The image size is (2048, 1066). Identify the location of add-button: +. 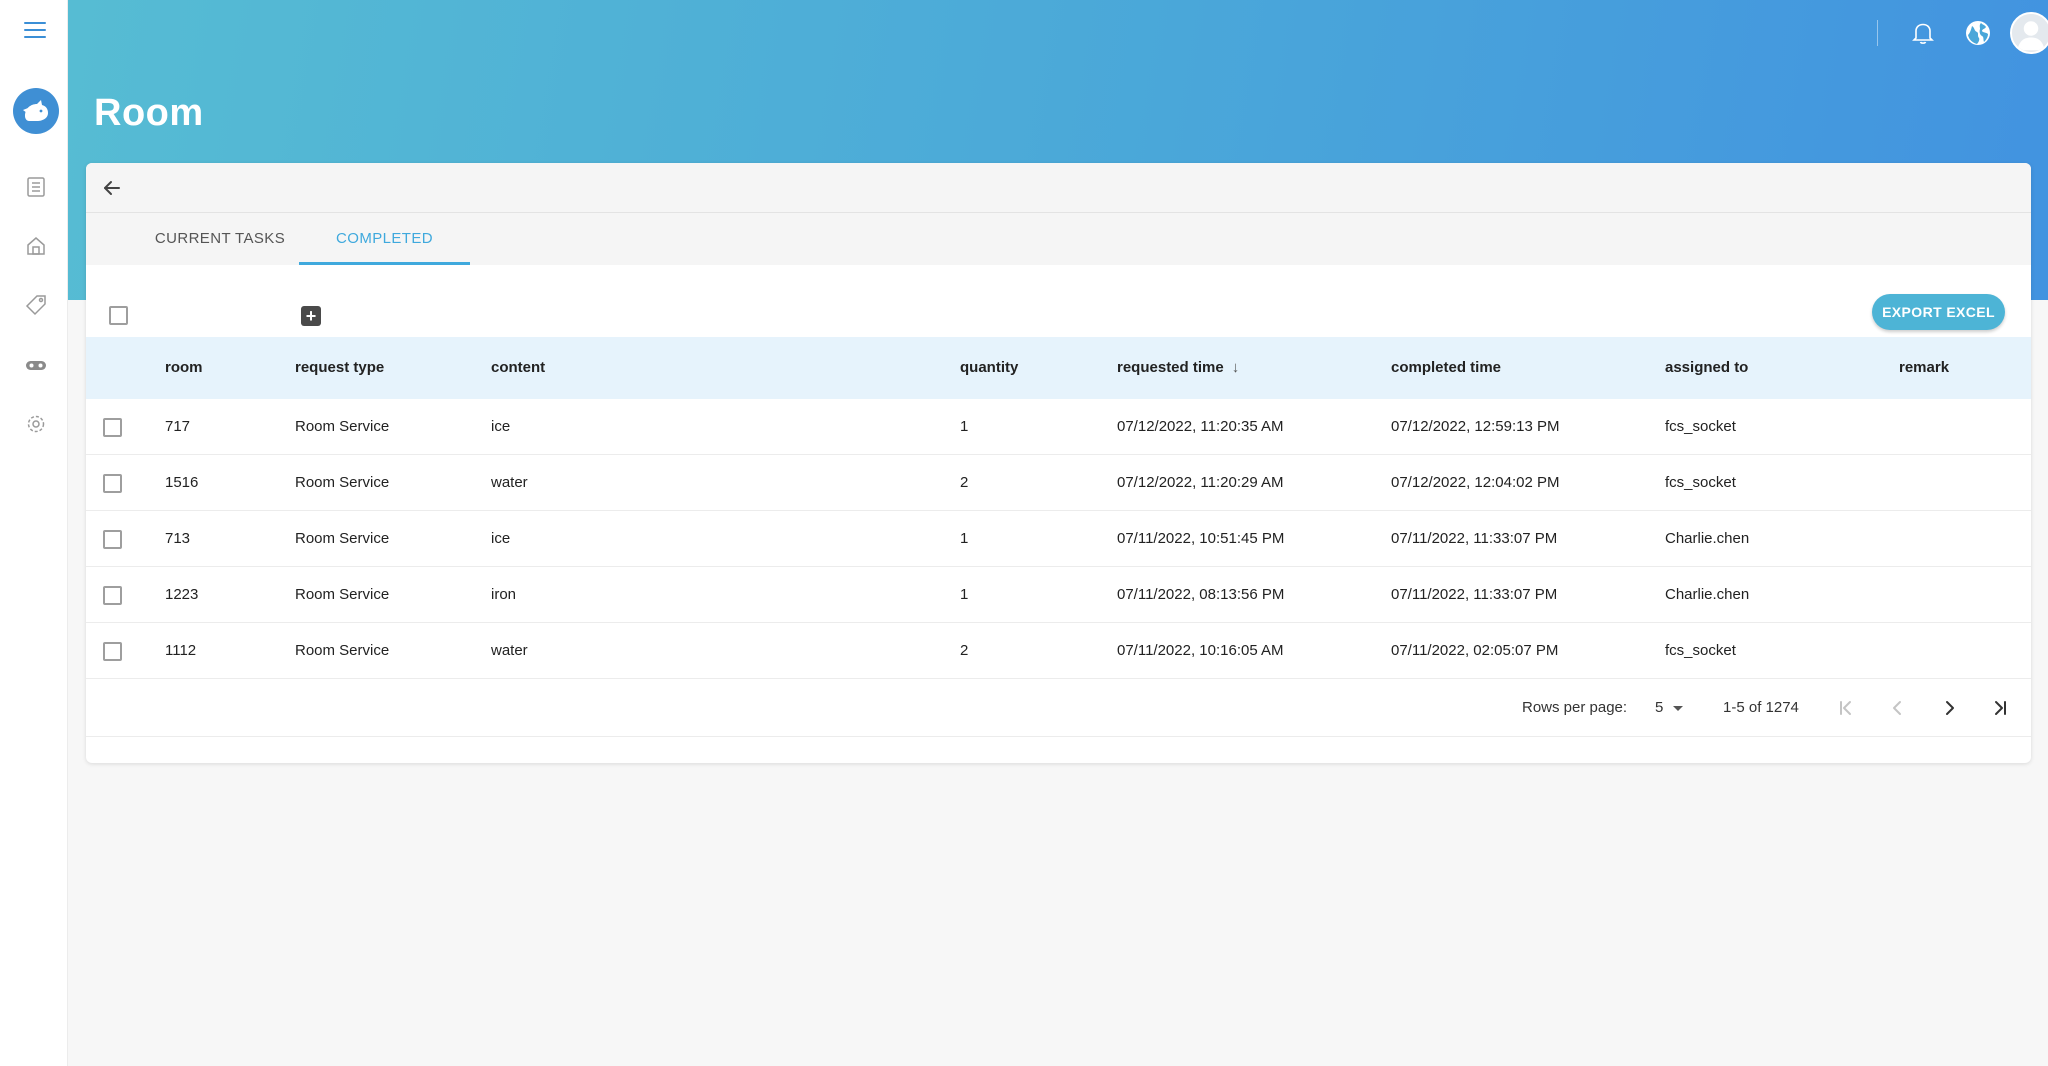
(311, 316).